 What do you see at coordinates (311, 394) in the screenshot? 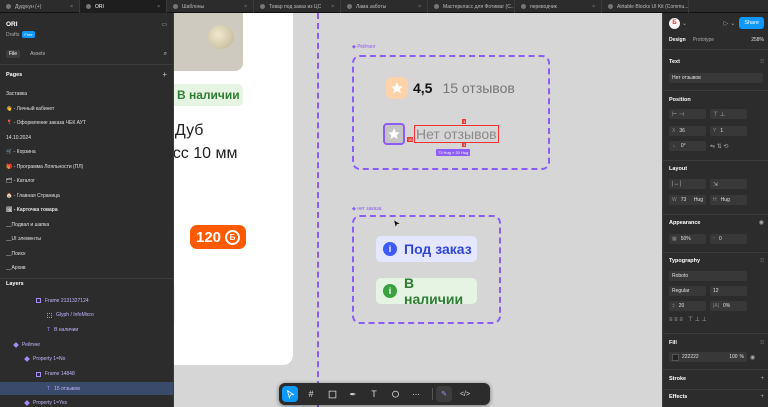
I see `frame-tool-icon: #` at bounding box center [311, 394].